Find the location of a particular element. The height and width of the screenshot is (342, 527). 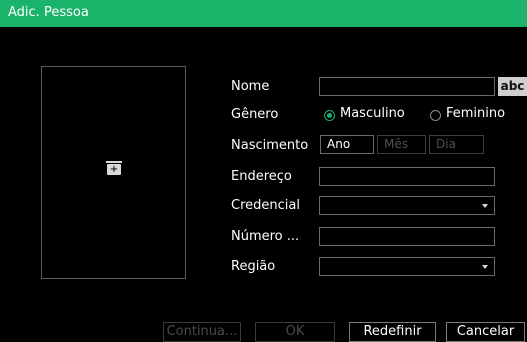

credential-select is located at coordinates (407, 205).